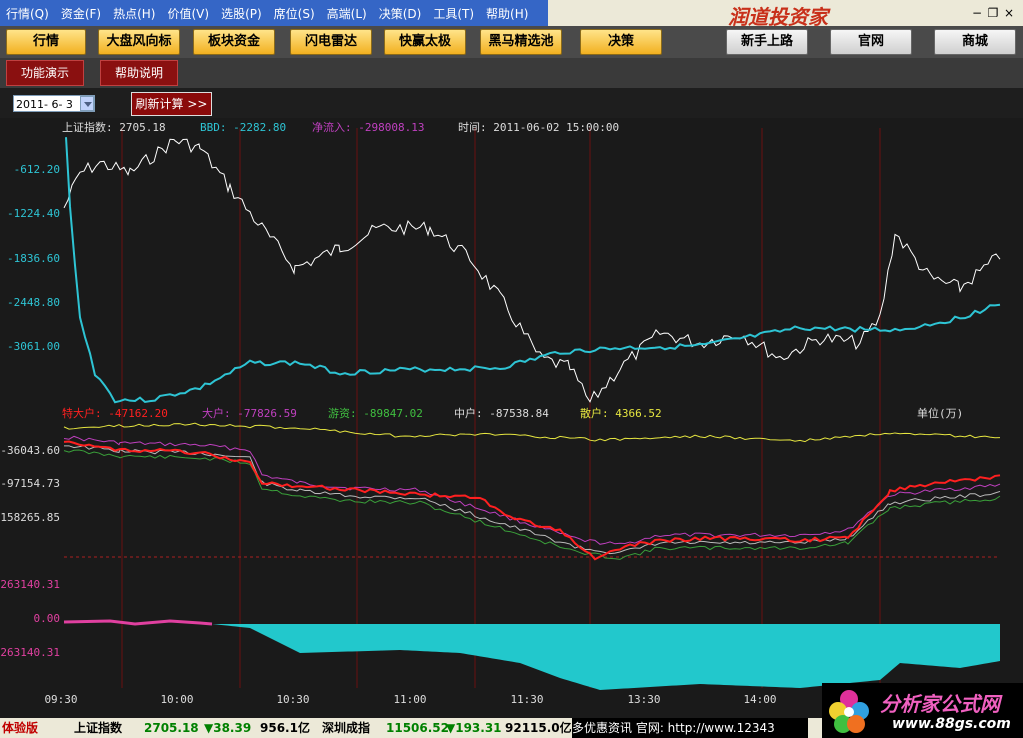 This screenshot has height=738, width=1023. I want to click on upper-tick-label: -1224.40, so click(33, 213).